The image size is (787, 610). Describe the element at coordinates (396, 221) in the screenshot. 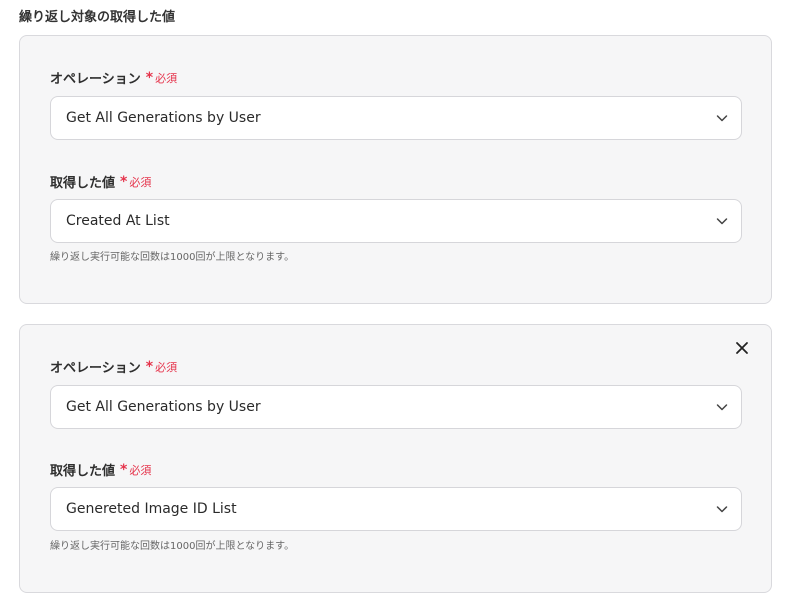

I see `value-select: Created At List` at that location.